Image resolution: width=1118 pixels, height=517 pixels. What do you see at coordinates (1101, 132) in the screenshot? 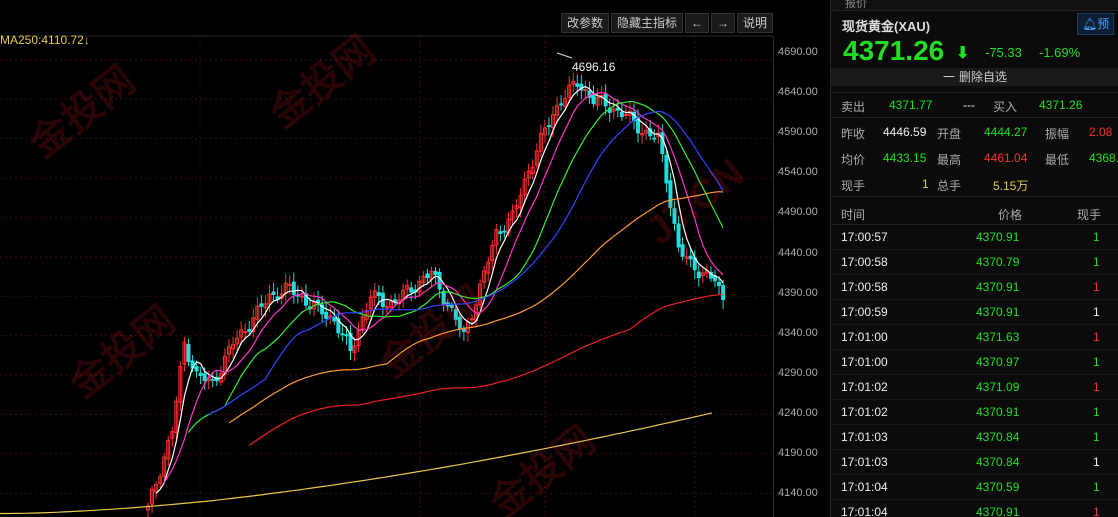
I see `stat-value: 2.08` at bounding box center [1101, 132].